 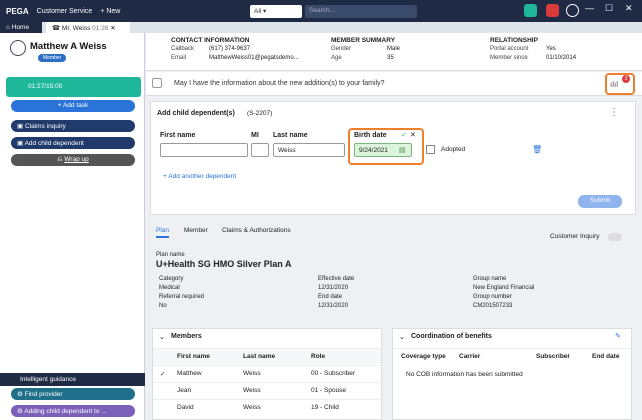 What do you see at coordinates (336, 279) in the screenshot?
I see `effective-date-label: Effective date` at bounding box center [336, 279].